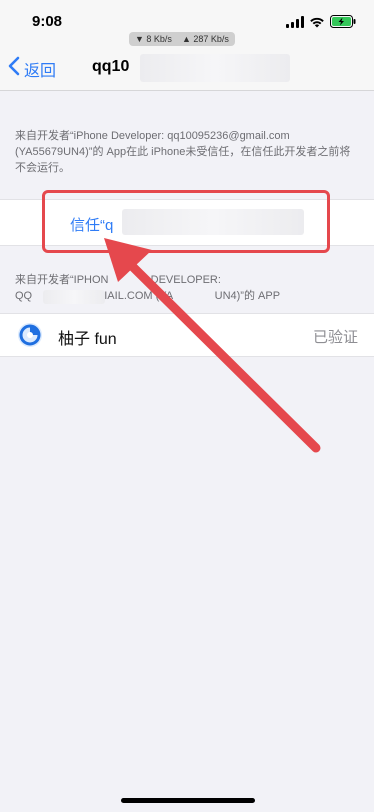 The image size is (374, 812). I want to click on status-bar: 9:08 ▼ 8 Kb/s ▲ 287 Kb/s, so click(187, 23).